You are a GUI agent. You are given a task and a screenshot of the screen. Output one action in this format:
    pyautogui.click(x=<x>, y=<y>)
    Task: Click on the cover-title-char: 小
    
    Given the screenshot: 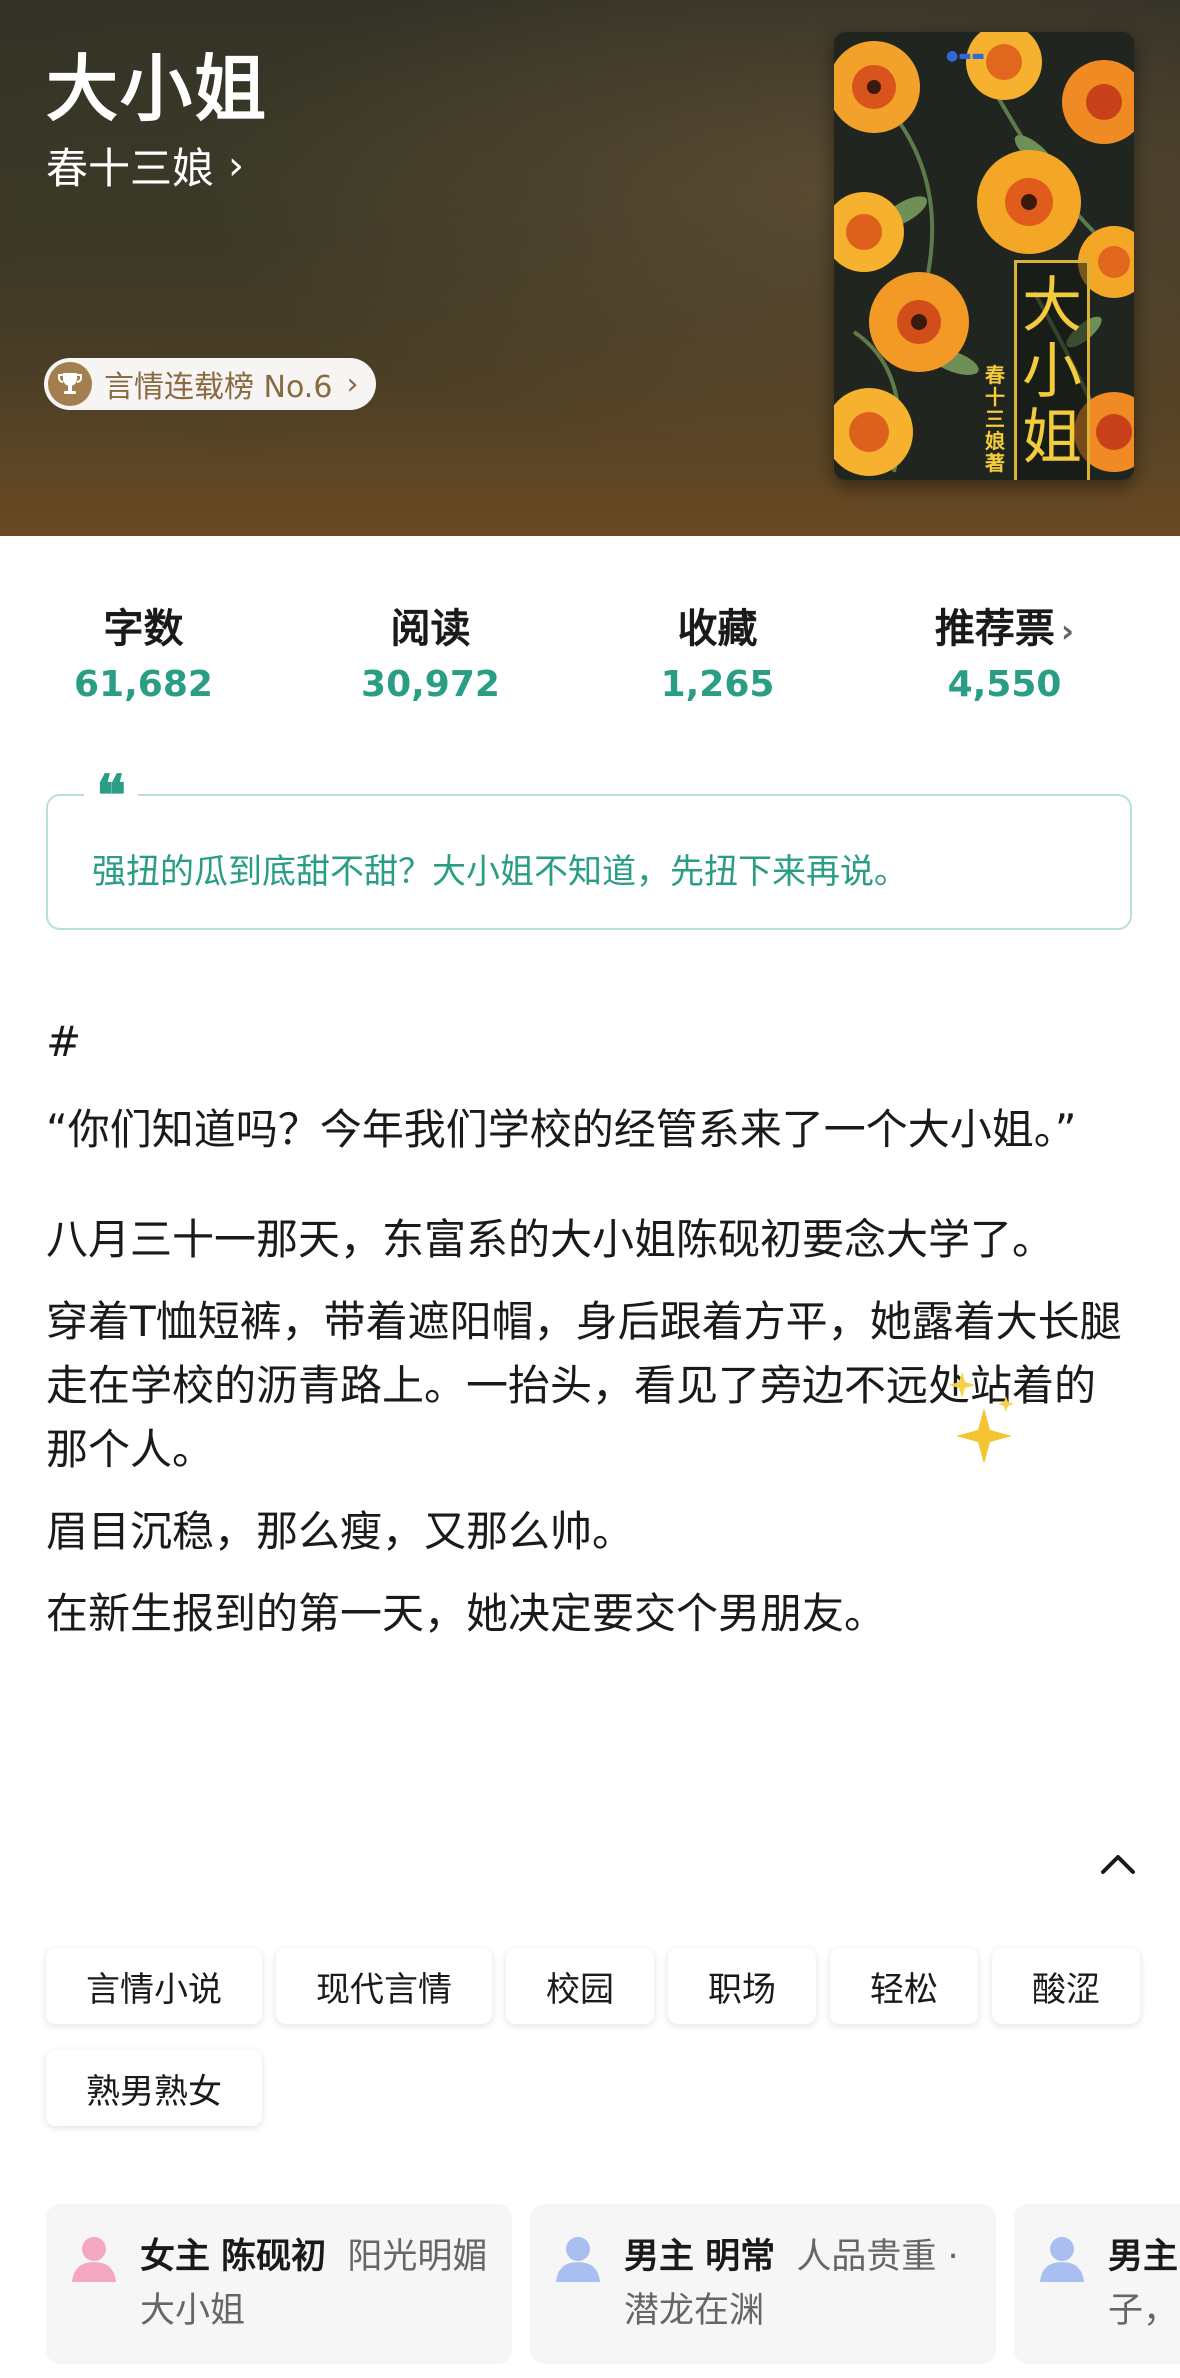 What is the action you would take?
    pyautogui.click(x=1052, y=372)
    